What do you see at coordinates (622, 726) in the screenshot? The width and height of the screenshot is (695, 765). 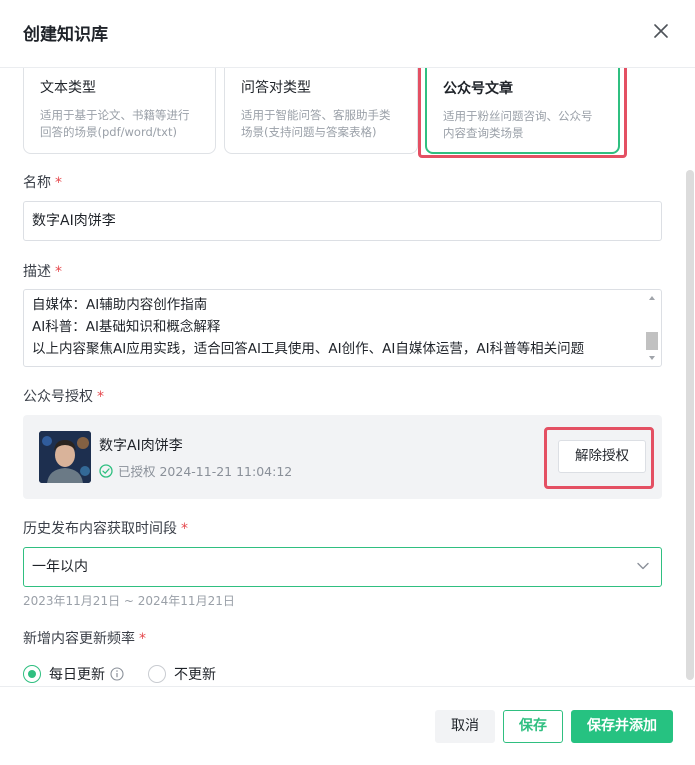 I see `save-and-add-button: 保存并添加` at bounding box center [622, 726].